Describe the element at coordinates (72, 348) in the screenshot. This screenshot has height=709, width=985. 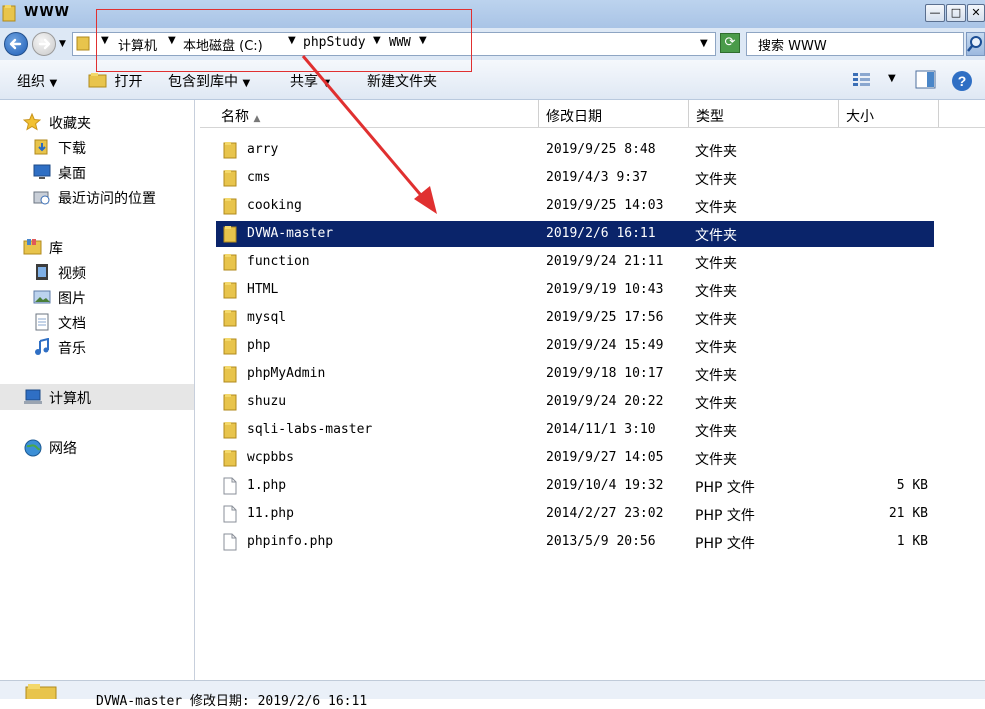
I see `nav-music: 音乐` at that location.